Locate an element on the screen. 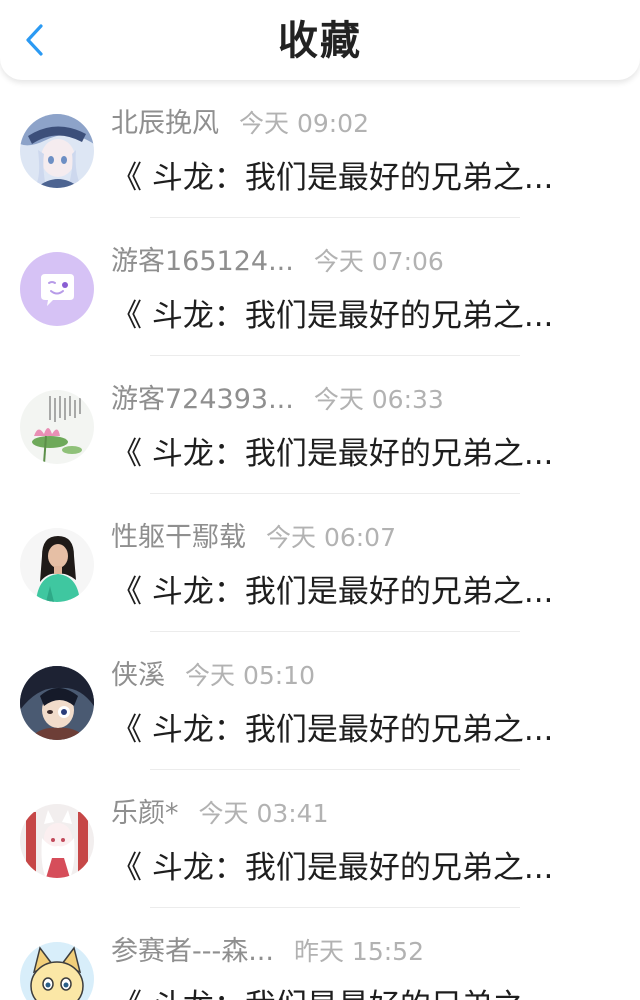  item-meta: 乐颜* 今天 03:41 is located at coordinates (220, 815).